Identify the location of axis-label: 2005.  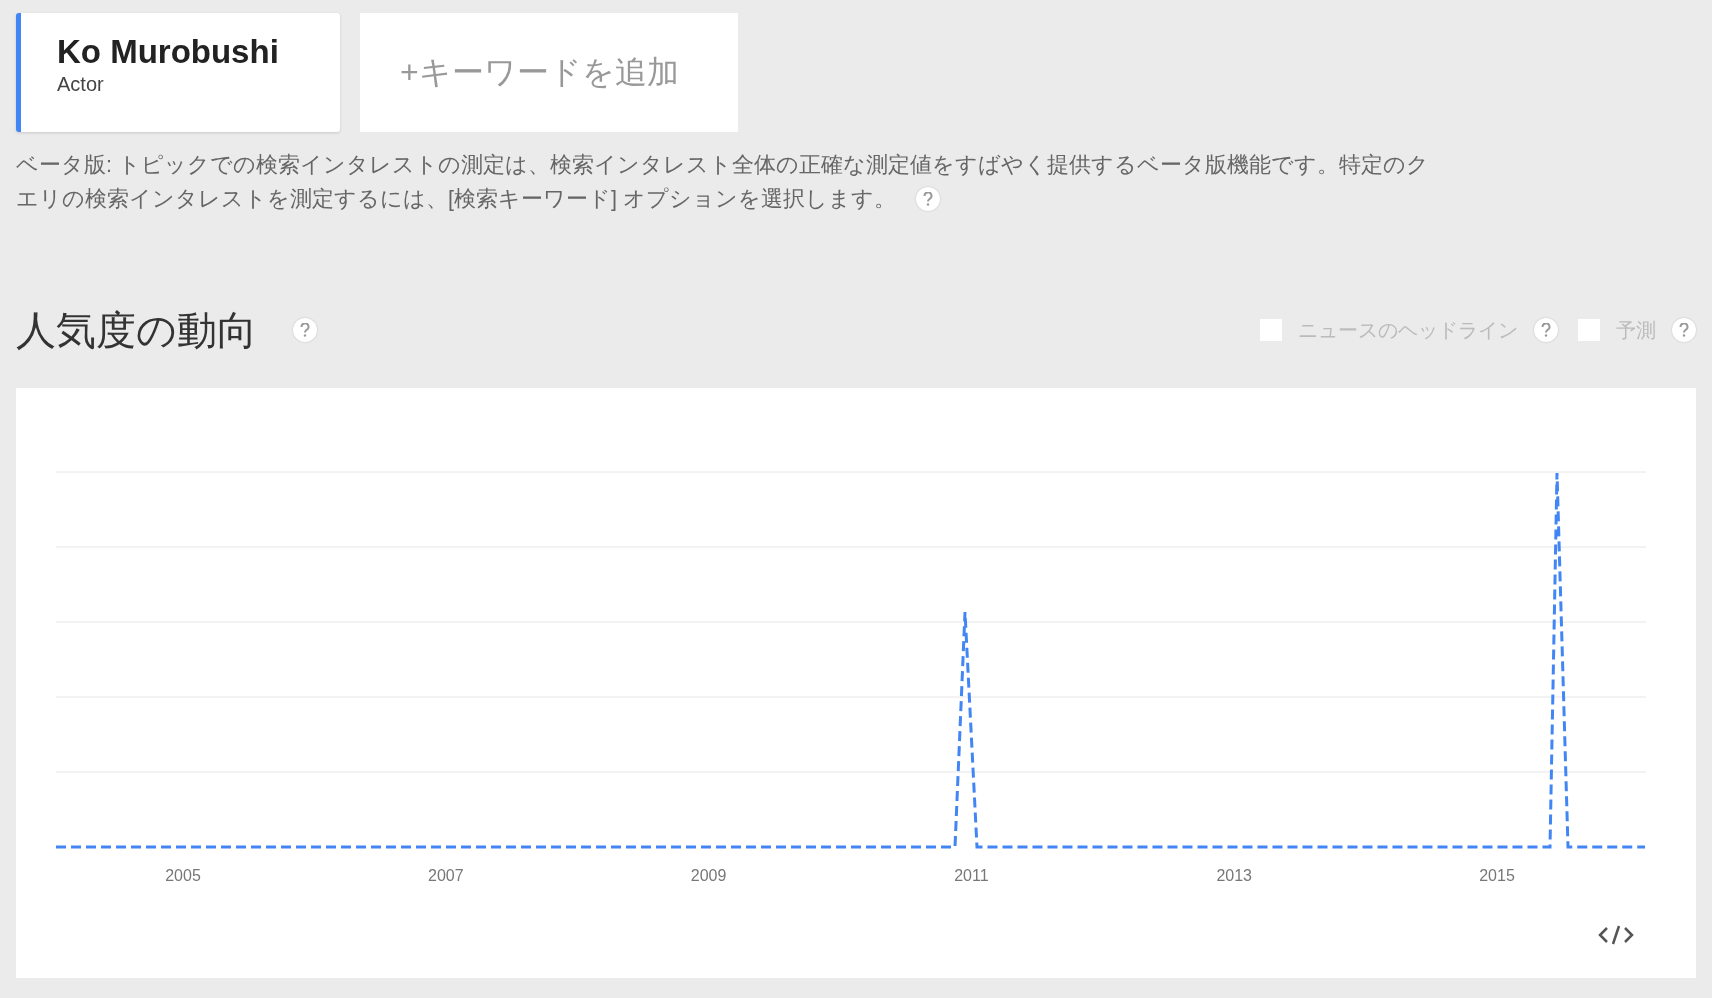
(183, 876).